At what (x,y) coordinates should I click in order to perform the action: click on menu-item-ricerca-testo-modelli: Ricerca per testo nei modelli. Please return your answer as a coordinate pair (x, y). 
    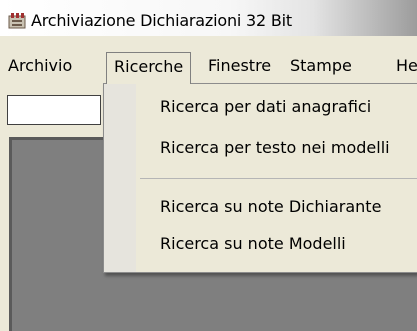
    Looking at the image, I should click on (275, 147).